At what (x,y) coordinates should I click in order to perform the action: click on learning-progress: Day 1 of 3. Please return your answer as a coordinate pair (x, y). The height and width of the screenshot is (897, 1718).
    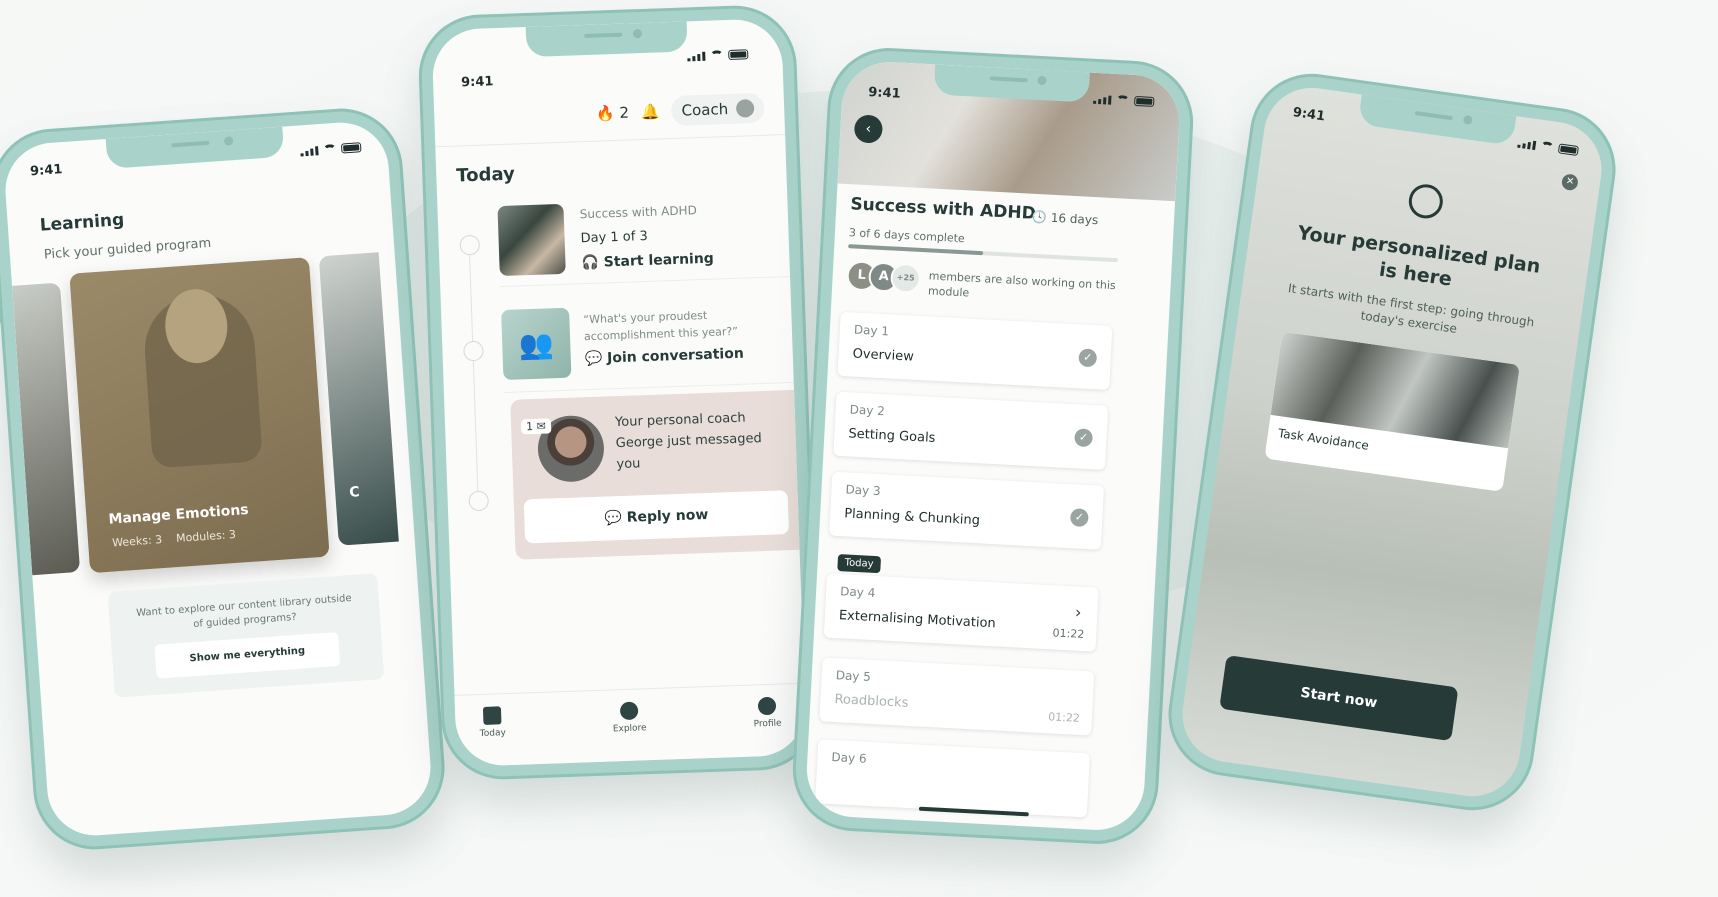
    Looking at the image, I should click on (614, 237).